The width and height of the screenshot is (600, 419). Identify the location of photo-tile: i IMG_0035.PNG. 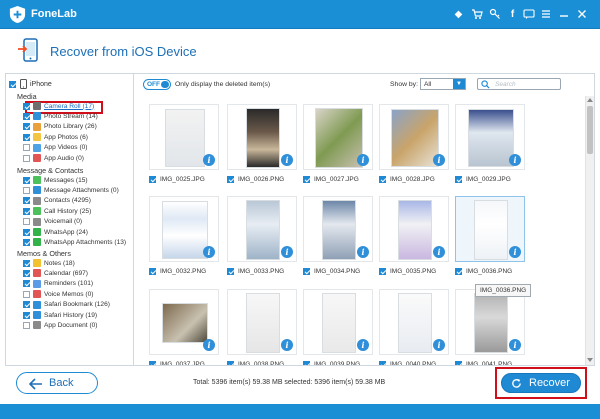
(414, 235).